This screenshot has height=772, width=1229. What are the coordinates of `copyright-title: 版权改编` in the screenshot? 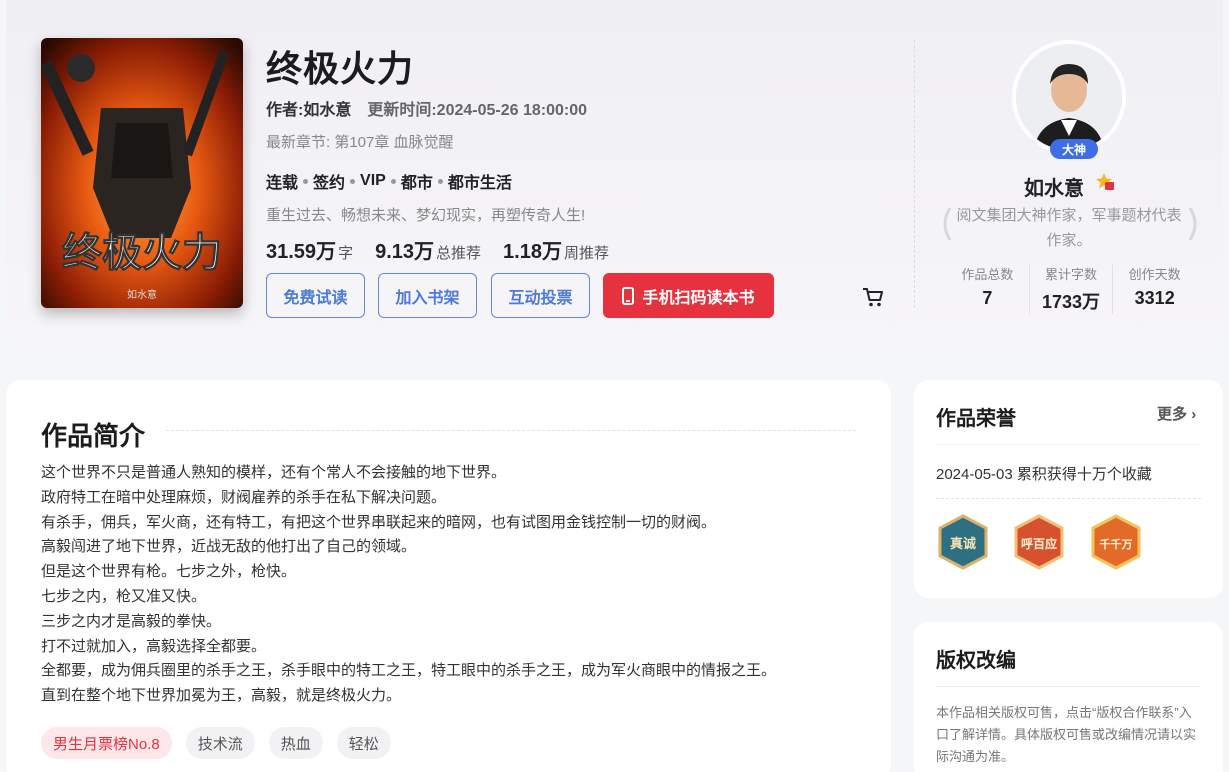 It's located at (976, 661).